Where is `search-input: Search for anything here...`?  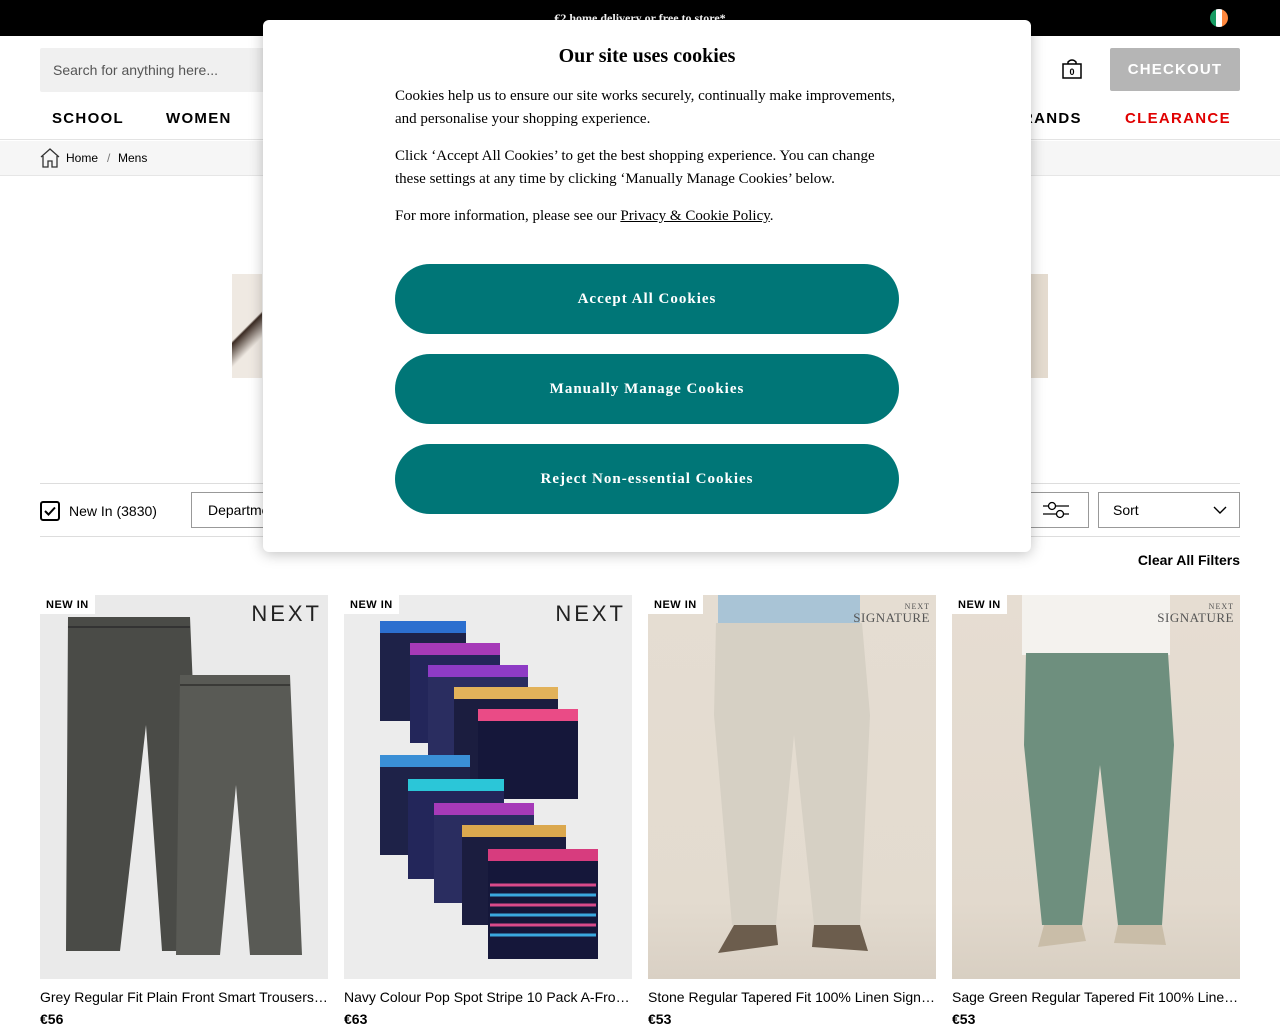
search-input: Search for anything here... is located at coordinates (170, 70).